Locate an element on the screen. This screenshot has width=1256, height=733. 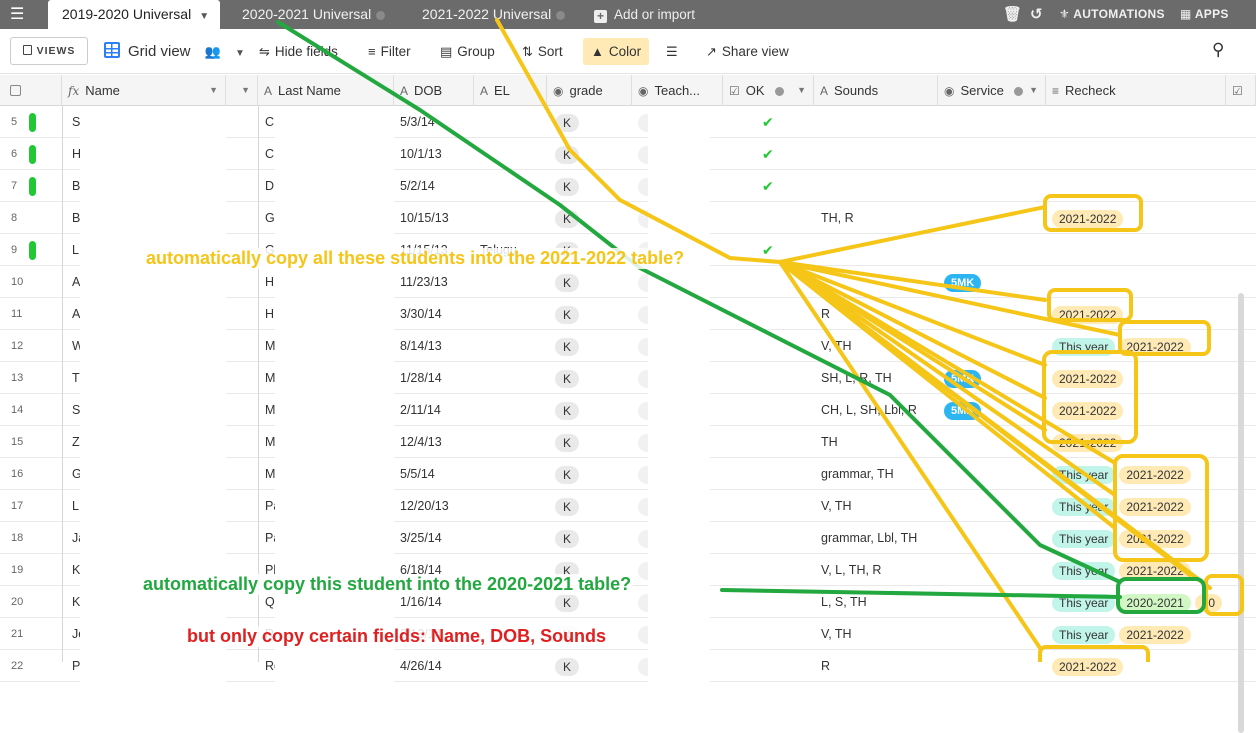
column-header-service: ◉ Service ▼ is located at coordinates (992, 90).